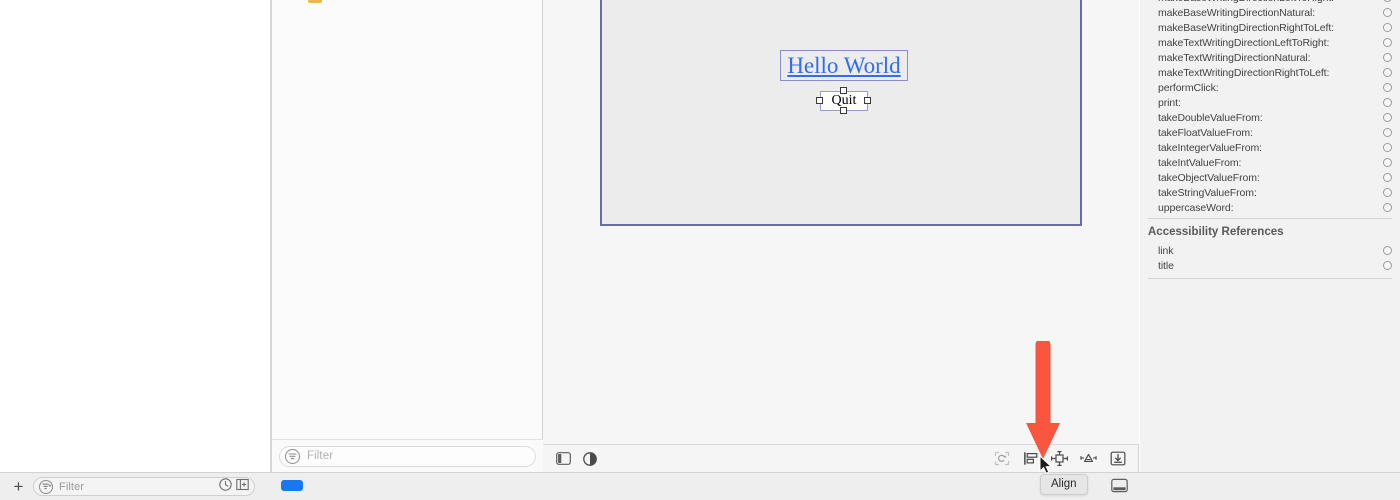 The image size is (1400, 500). What do you see at coordinates (1166, 250) in the screenshot?
I see `inspector-reference-label: link` at bounding box center [1166, 250].